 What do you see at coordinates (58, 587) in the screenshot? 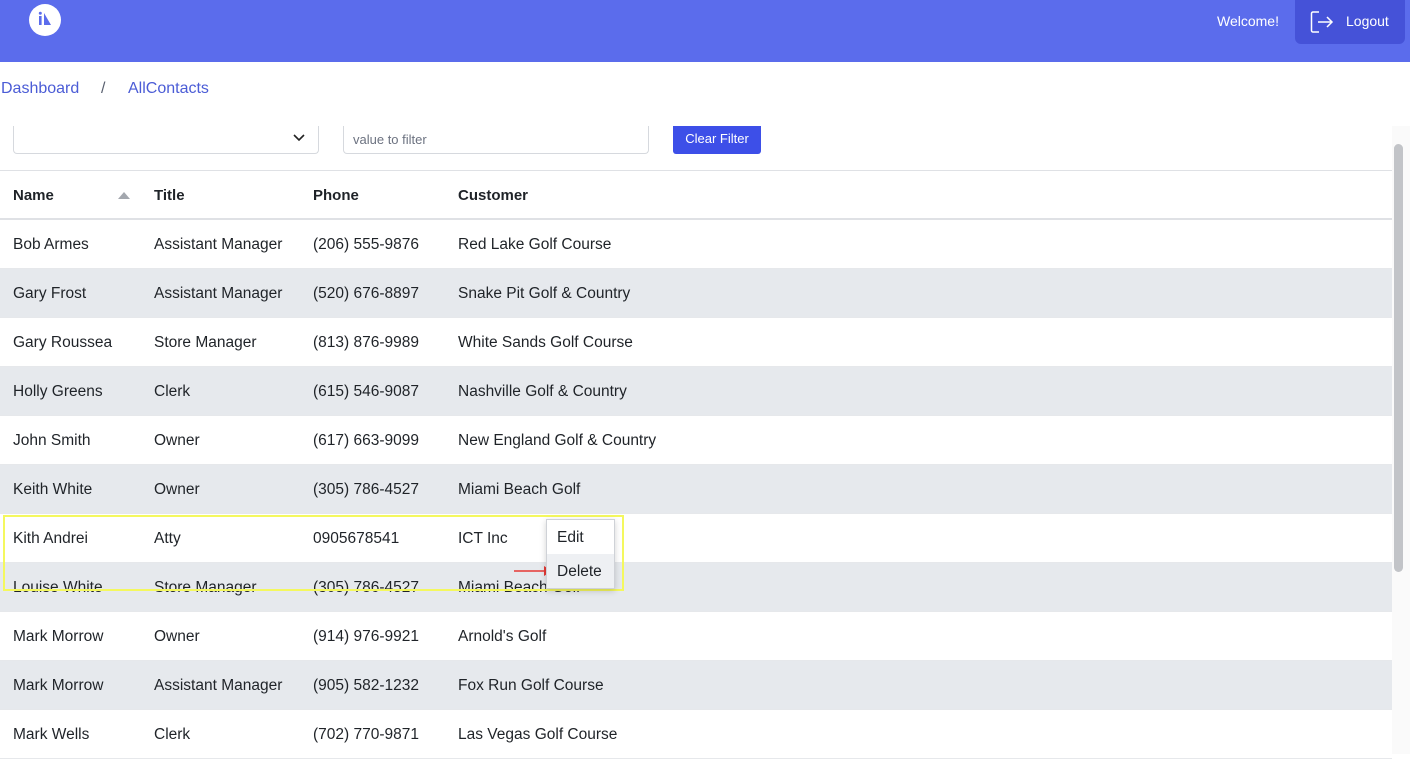
I see `cell-name: Louise White` at bounding box center [58, 587].